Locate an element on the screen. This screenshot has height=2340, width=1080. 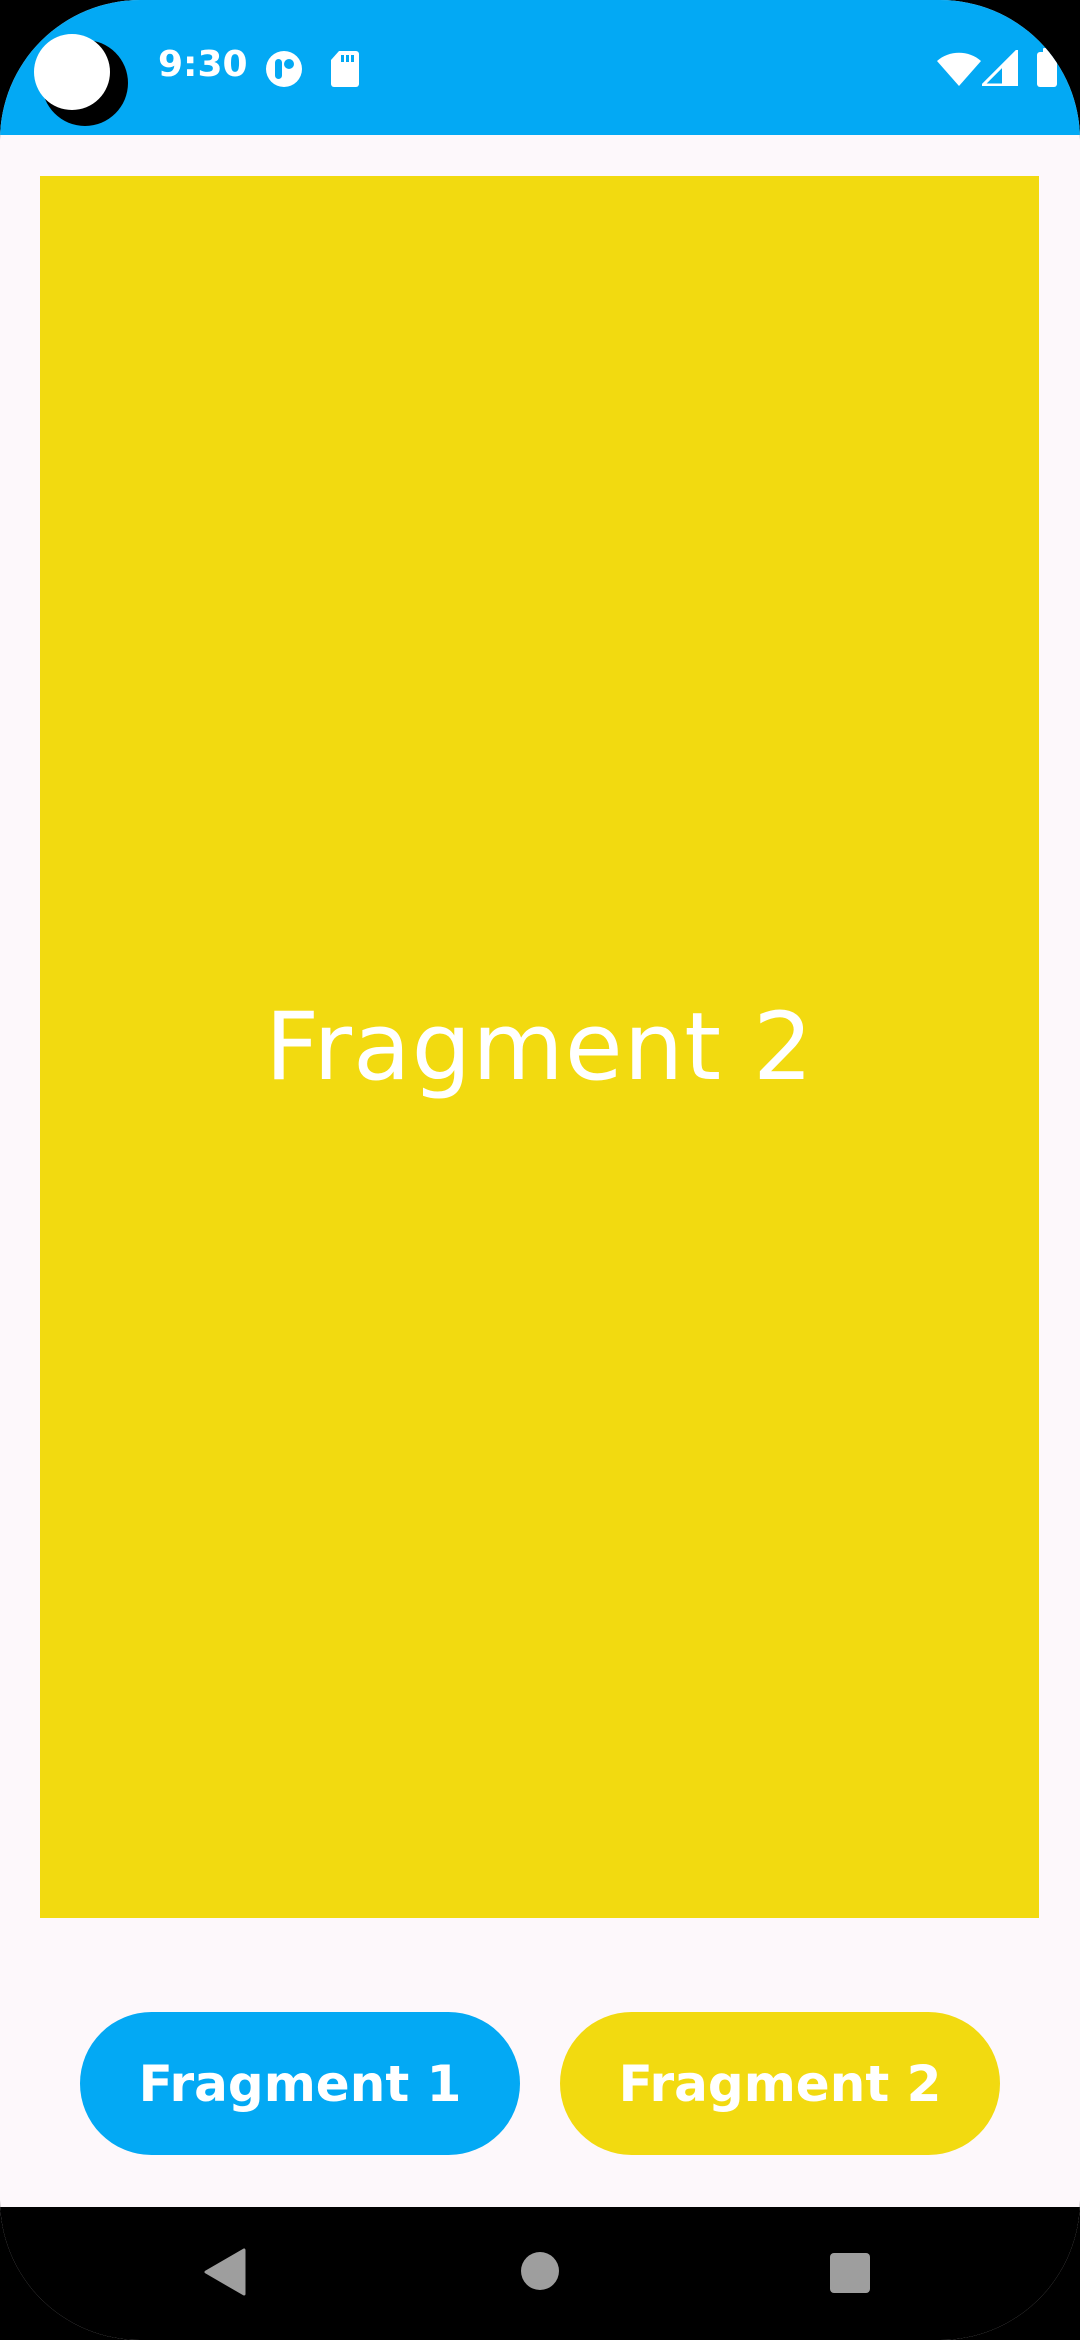
home-icon is located at coordinates (540, 2273).